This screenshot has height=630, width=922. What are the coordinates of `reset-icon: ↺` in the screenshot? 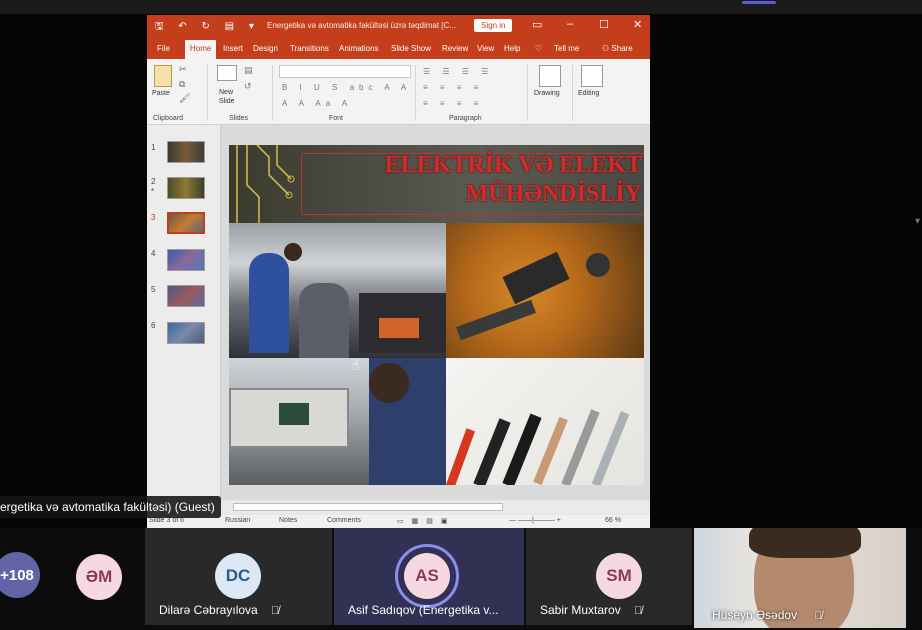 It's located at (248, 86).